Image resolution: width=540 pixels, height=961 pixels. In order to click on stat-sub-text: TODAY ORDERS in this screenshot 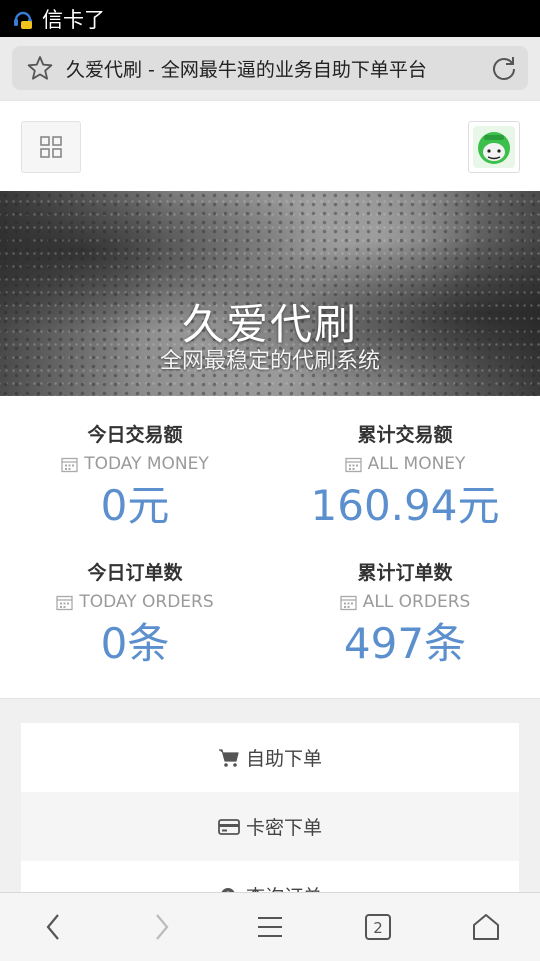, I will do `click(146, 602)`.